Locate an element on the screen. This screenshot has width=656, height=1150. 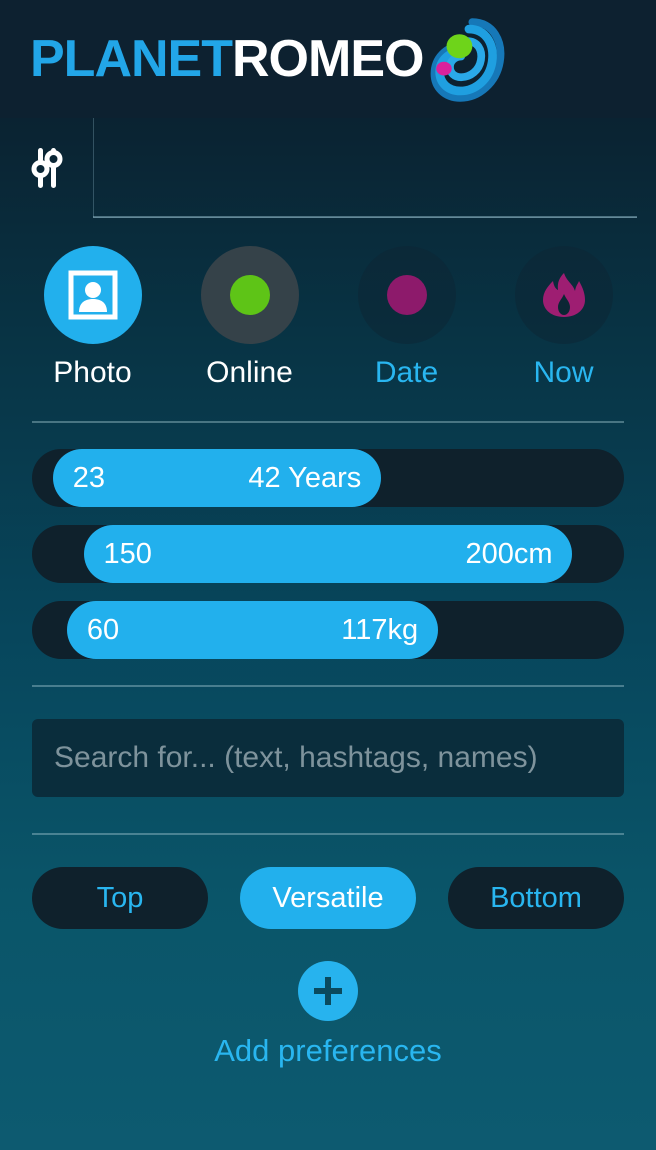
role-button-group: Top Versatile Bottom is located at coordinates (328, 898).